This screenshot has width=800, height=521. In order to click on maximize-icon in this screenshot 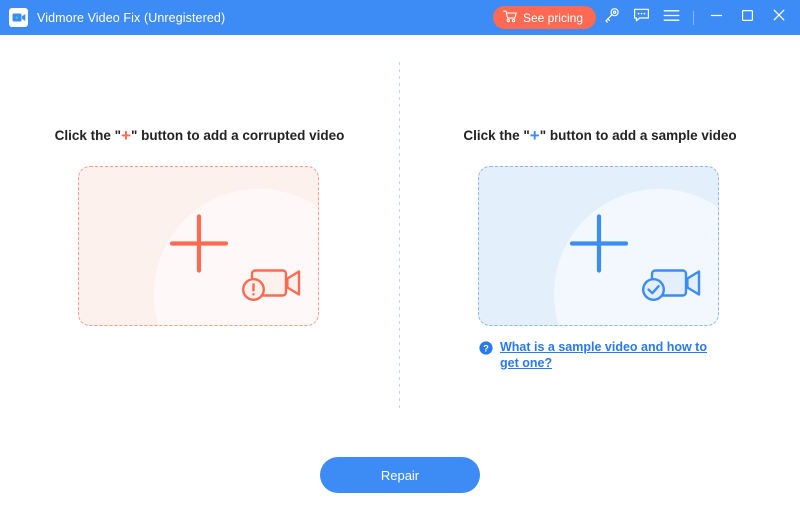, I will do `click(747, 18)`.